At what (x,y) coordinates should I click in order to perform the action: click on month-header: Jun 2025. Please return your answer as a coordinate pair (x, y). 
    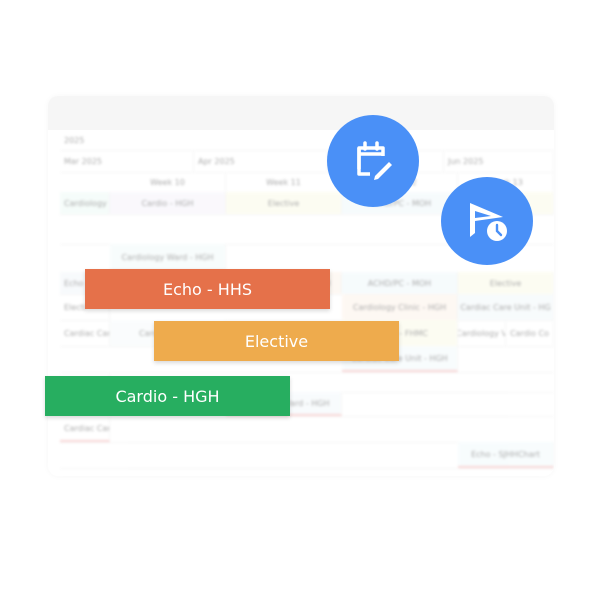
    Looking at the image, I should click on (499, 161).